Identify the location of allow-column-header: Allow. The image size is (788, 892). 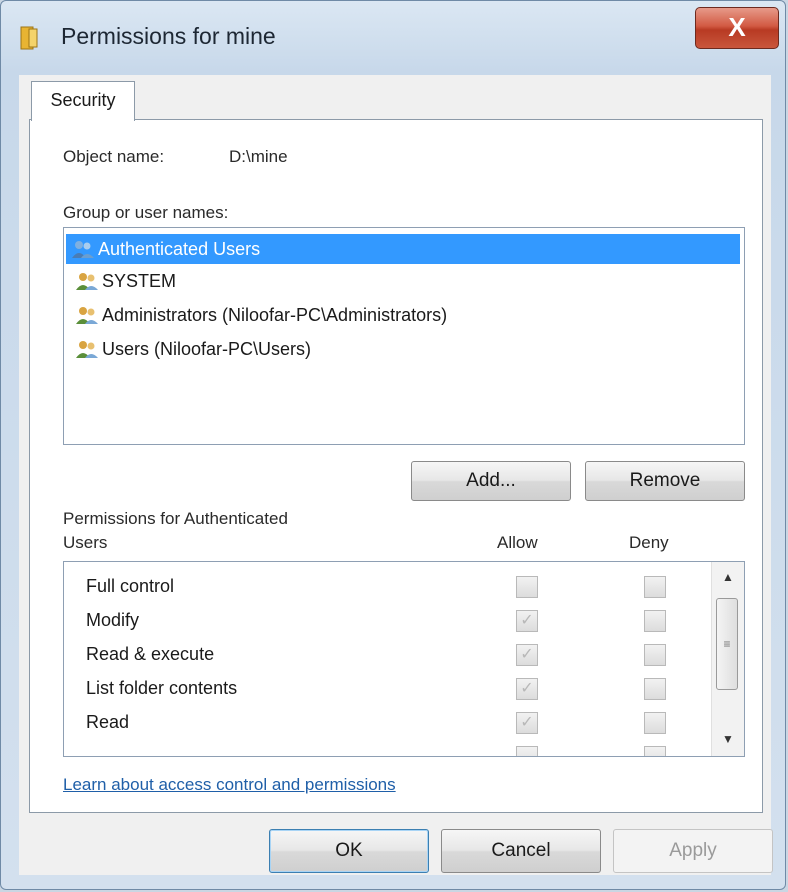
(517, 542).